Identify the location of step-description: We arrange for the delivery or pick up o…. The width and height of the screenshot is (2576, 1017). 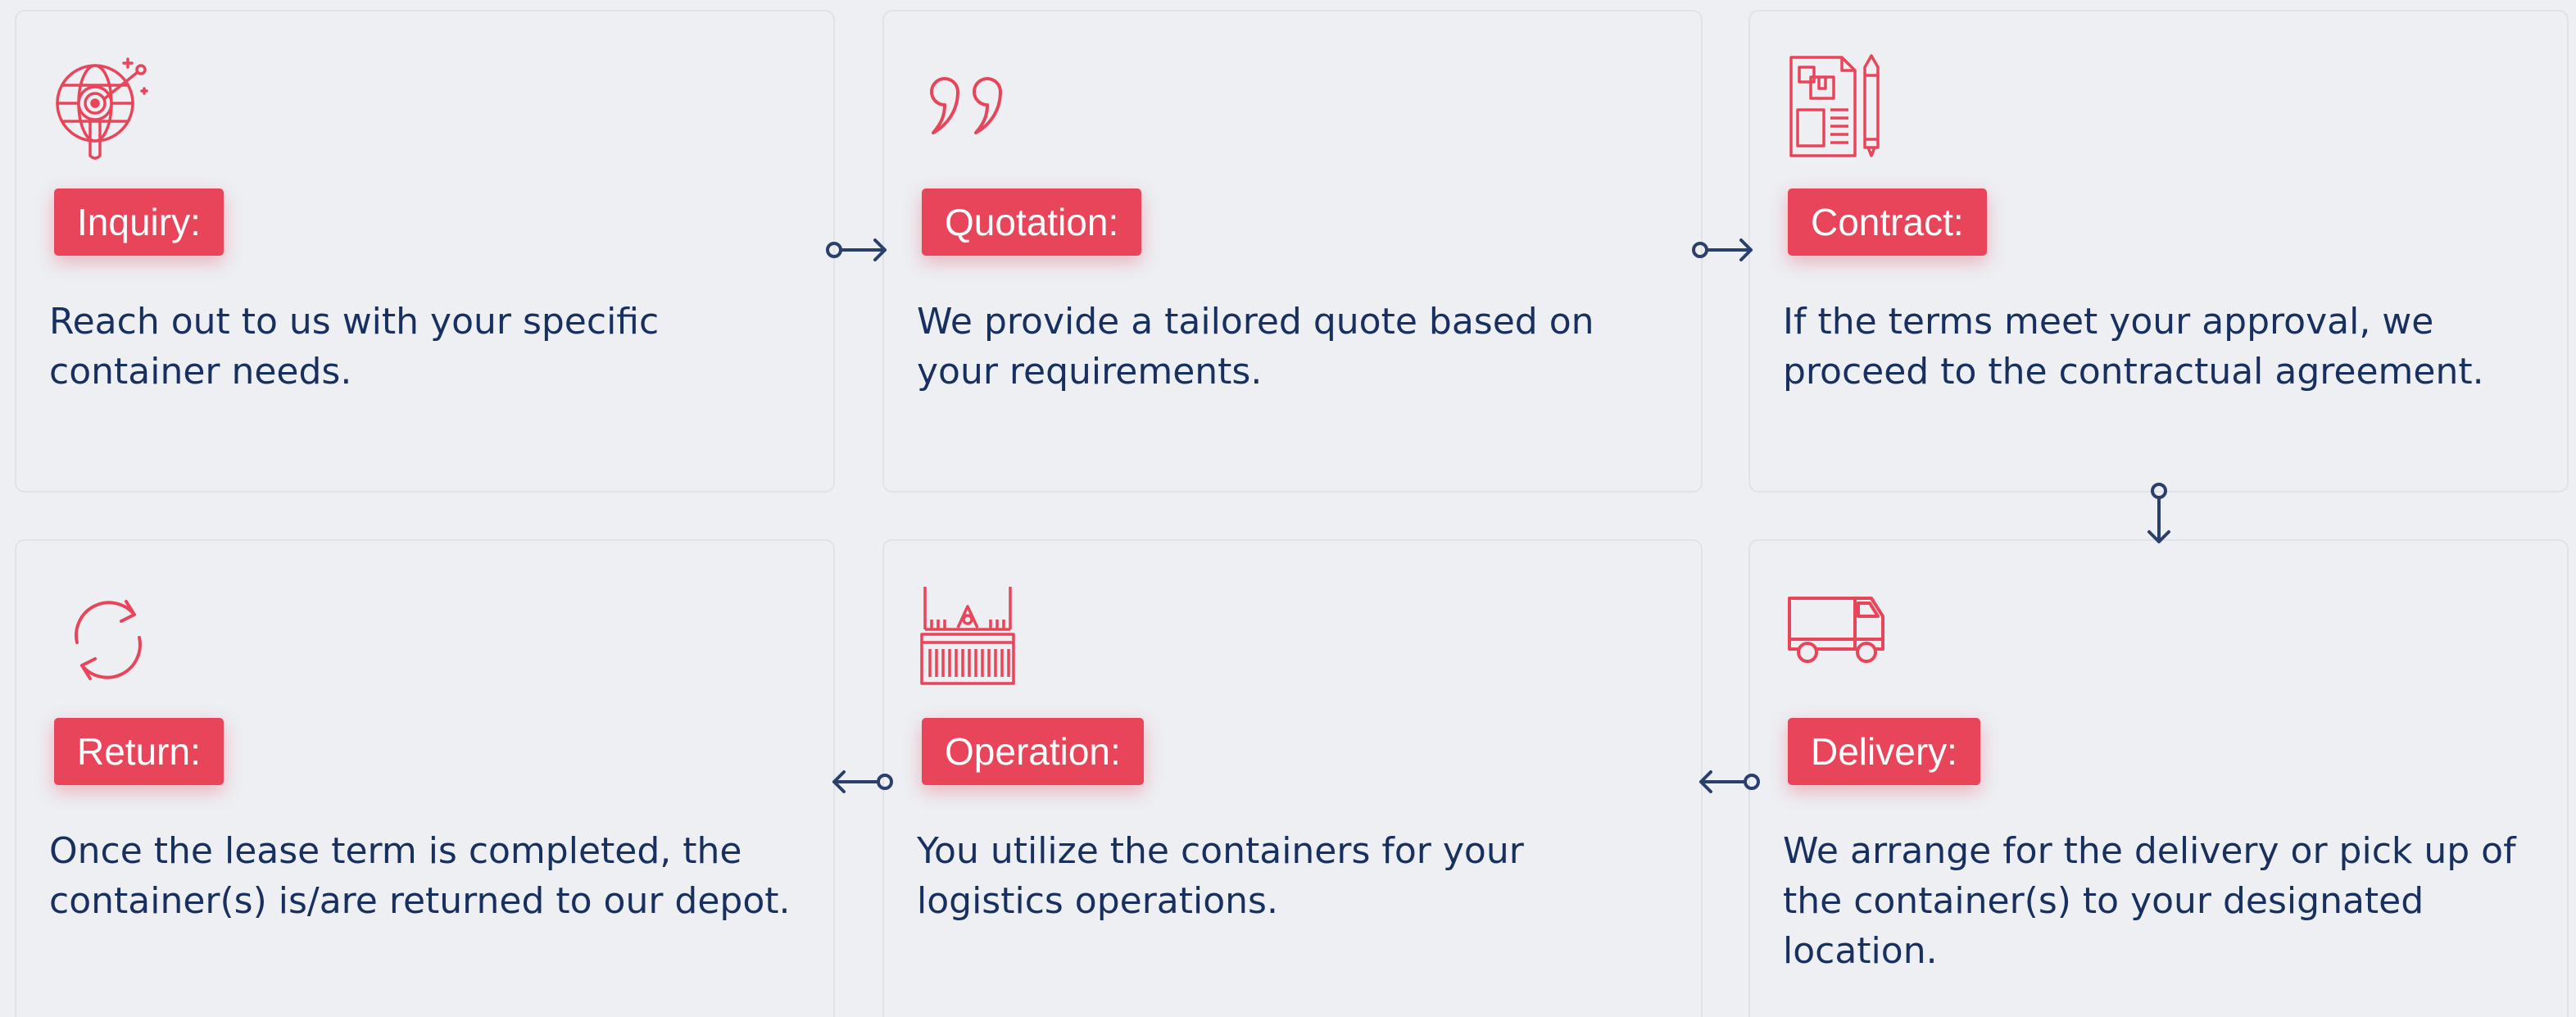
(2149, 901).